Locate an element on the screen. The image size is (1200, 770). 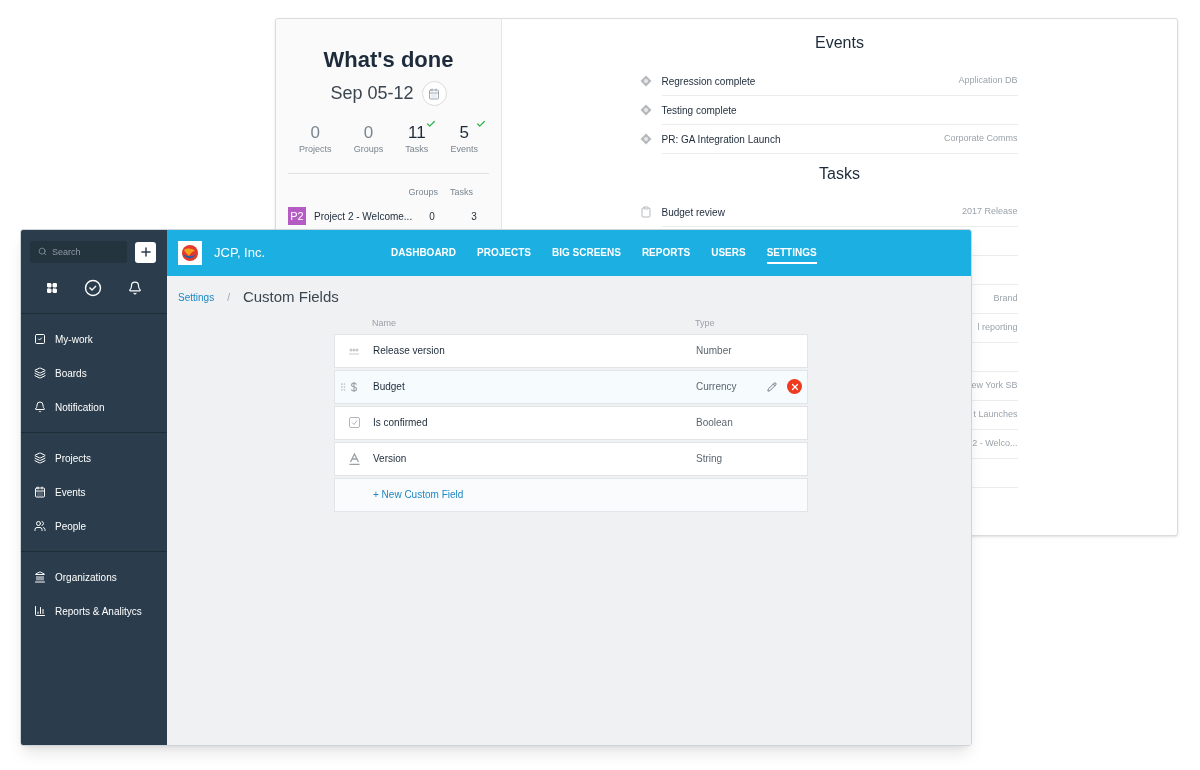
field-type: String is located at coordinates (710, 459).